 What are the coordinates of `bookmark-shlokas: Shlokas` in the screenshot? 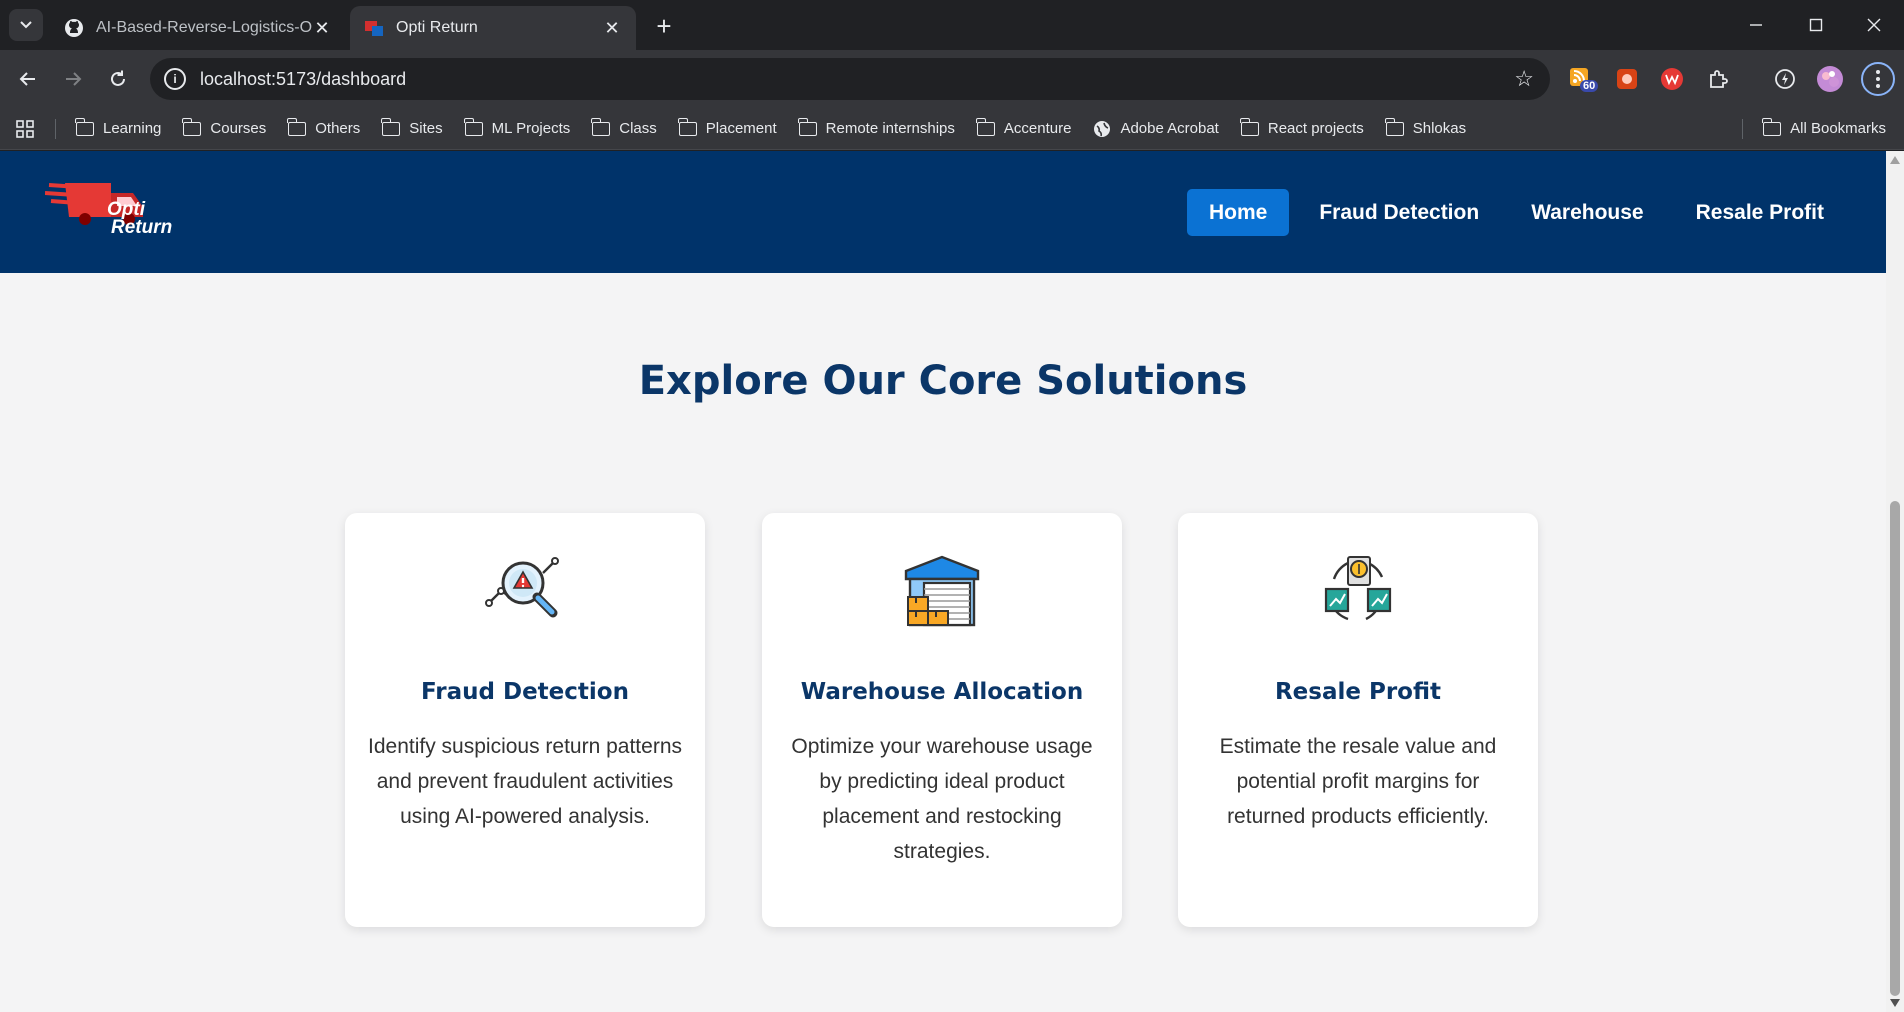 It's located at (1425, 127).